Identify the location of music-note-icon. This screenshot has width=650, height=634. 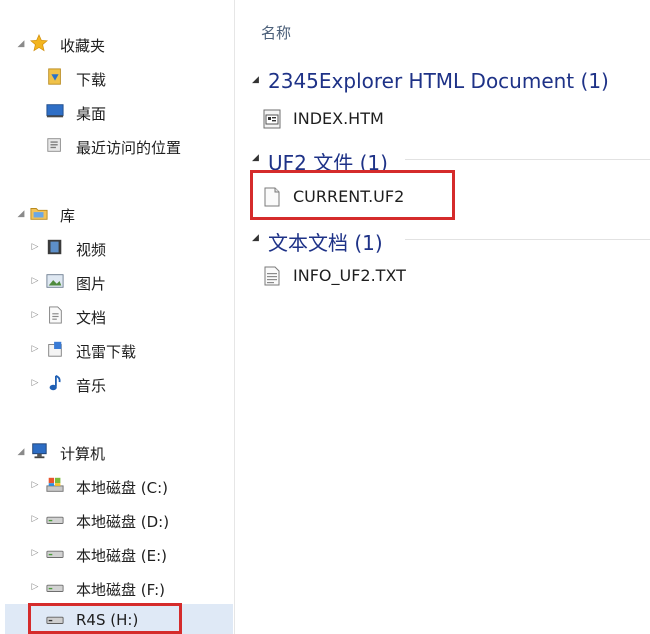
(55, 382).